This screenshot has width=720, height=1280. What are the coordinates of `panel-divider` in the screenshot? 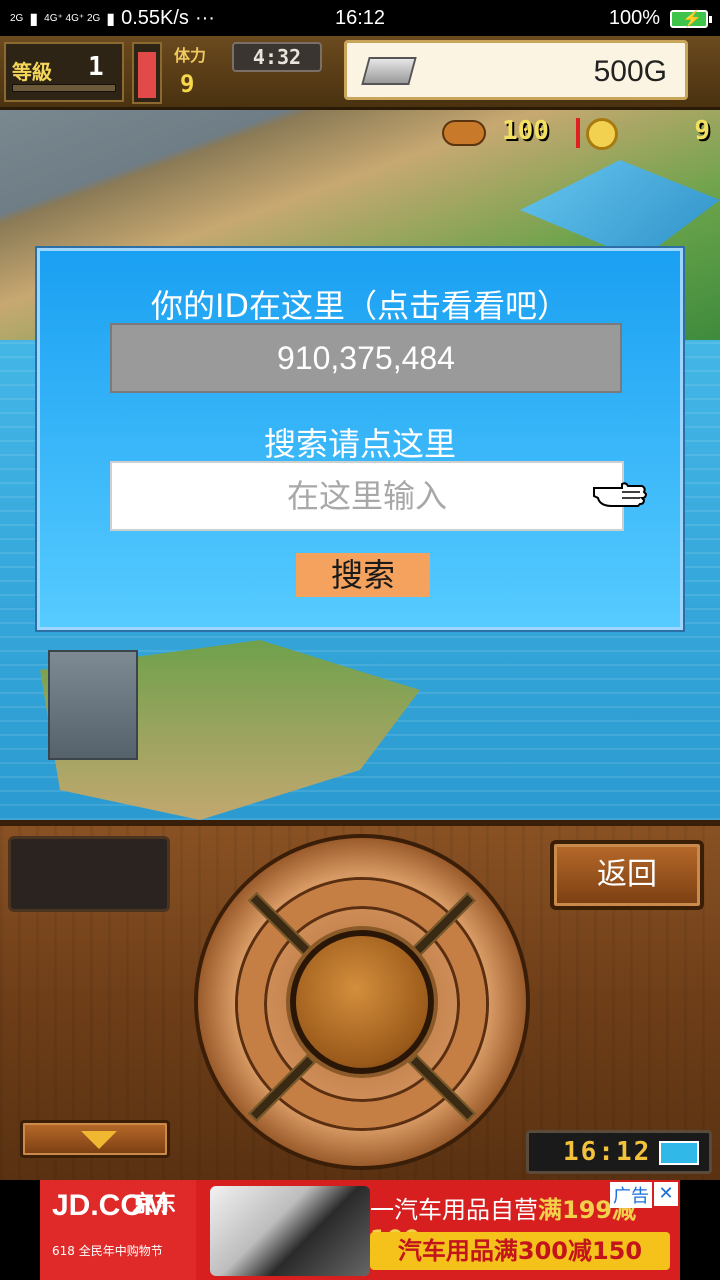 It's located at (360, 823).